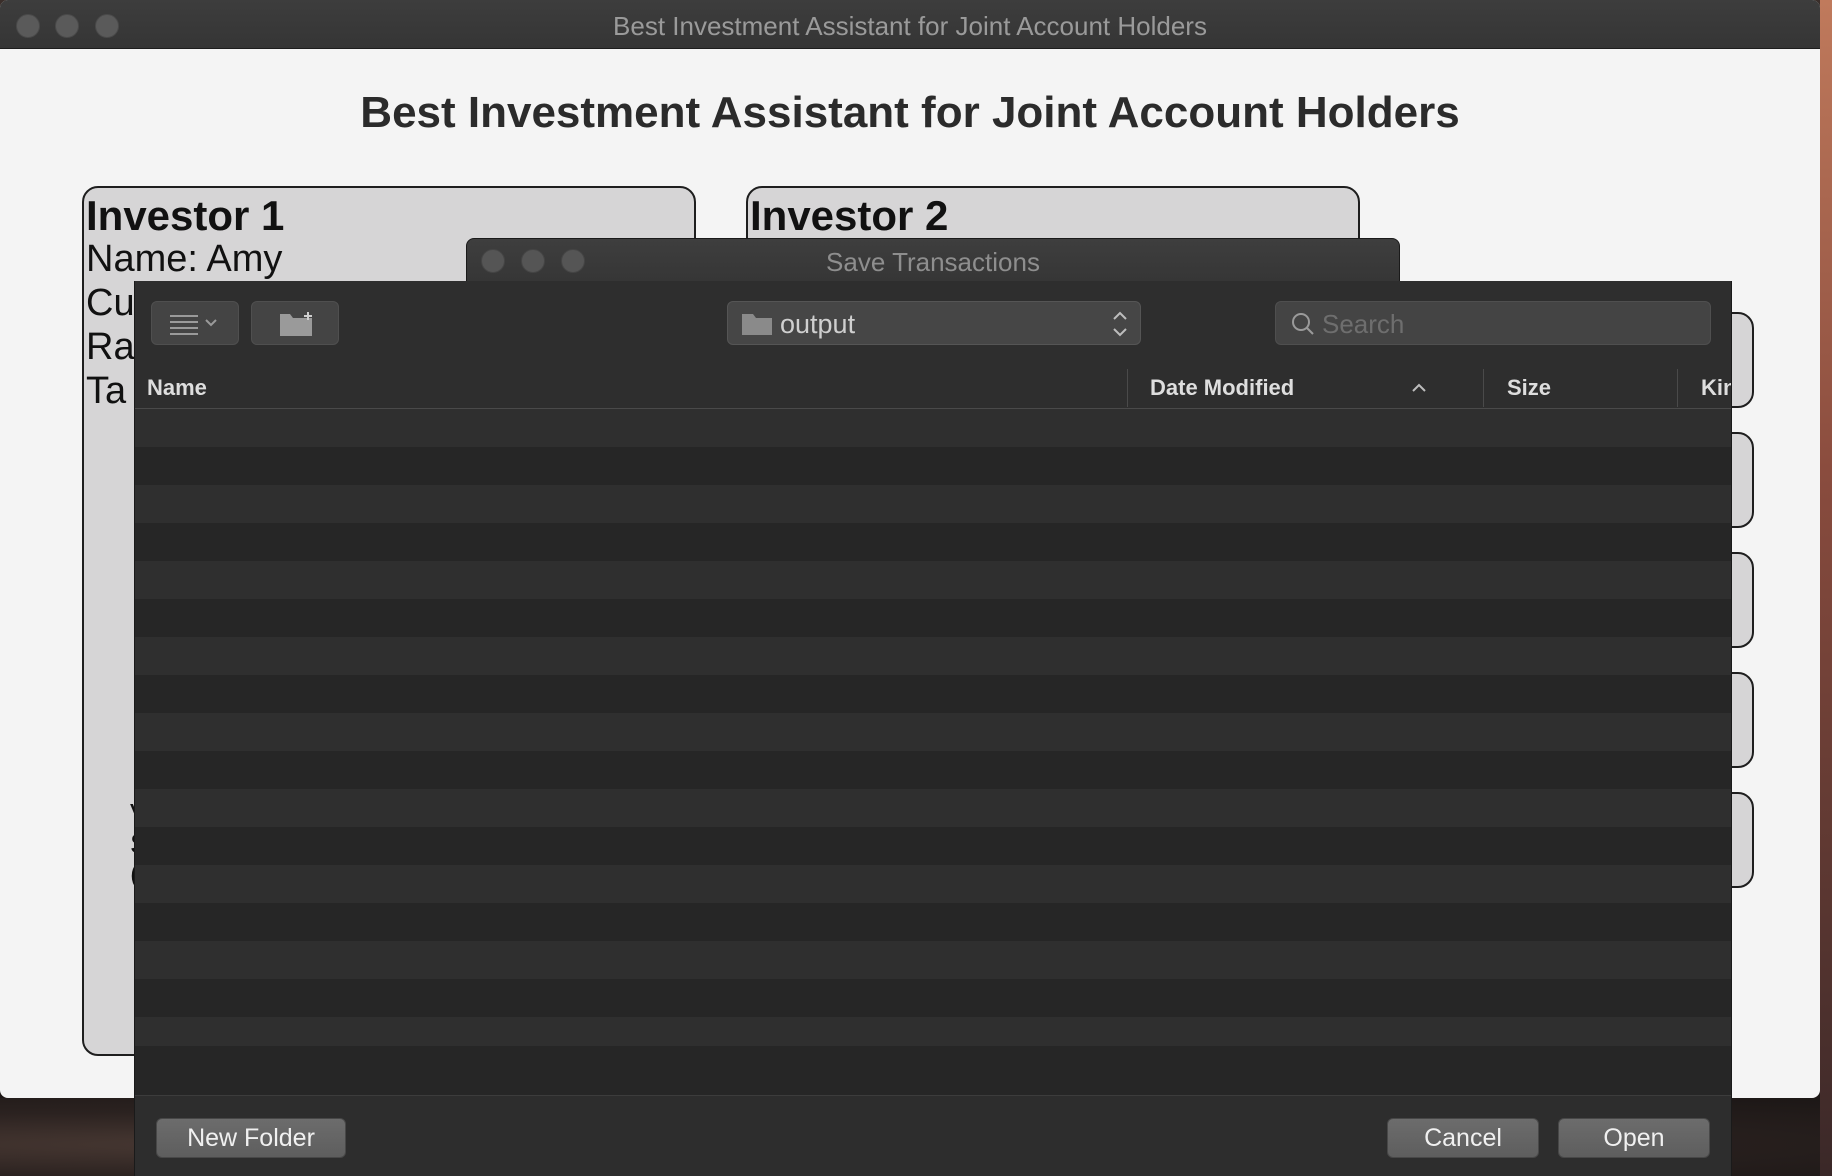  What do you see at coordinates (1419, 387) in the screenshot?
I see `sort-ascending-icon` at bounding box center [1419, 387].